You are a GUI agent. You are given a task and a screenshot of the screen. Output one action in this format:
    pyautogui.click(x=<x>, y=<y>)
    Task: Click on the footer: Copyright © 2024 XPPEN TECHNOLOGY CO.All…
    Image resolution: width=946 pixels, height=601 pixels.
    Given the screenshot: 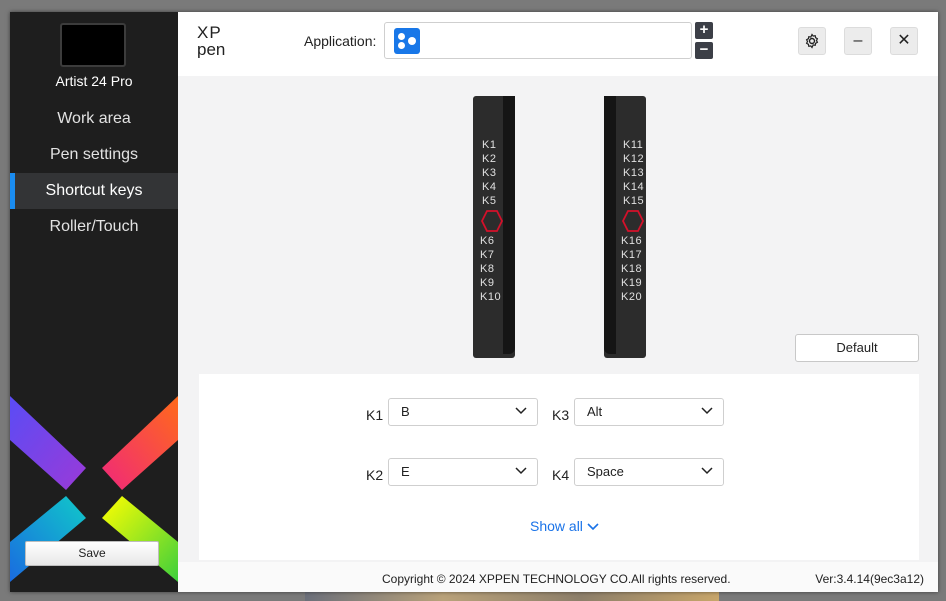 What is the action you would take?
    pyautogui.click(x=558, y=577)
    